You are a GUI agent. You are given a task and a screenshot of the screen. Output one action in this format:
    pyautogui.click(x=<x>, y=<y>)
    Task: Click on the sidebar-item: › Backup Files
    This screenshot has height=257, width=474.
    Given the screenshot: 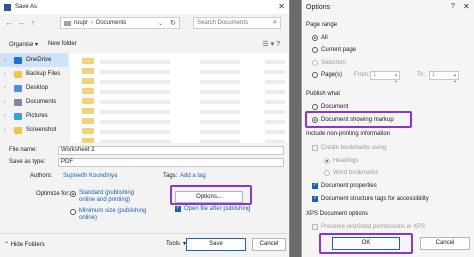 What is the action you would take?
    pyautogui.click(x=34, y=74)
    